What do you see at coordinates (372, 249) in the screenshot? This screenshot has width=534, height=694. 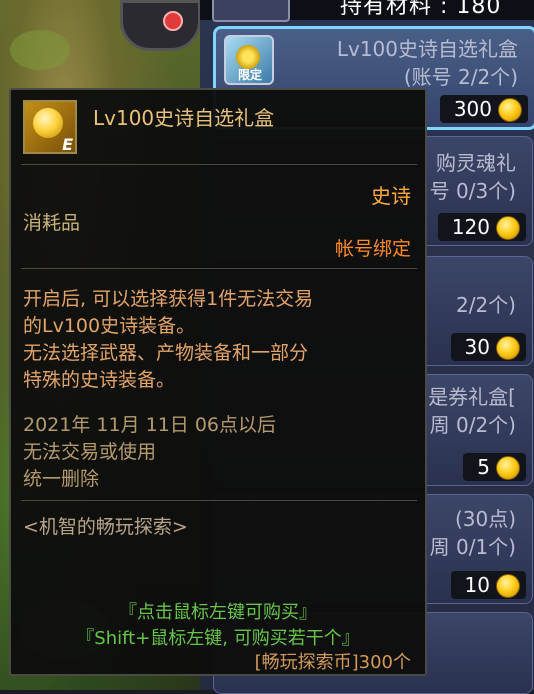 I see `bind-type-label: 帐号绑定` at bounding box center [372, 249].